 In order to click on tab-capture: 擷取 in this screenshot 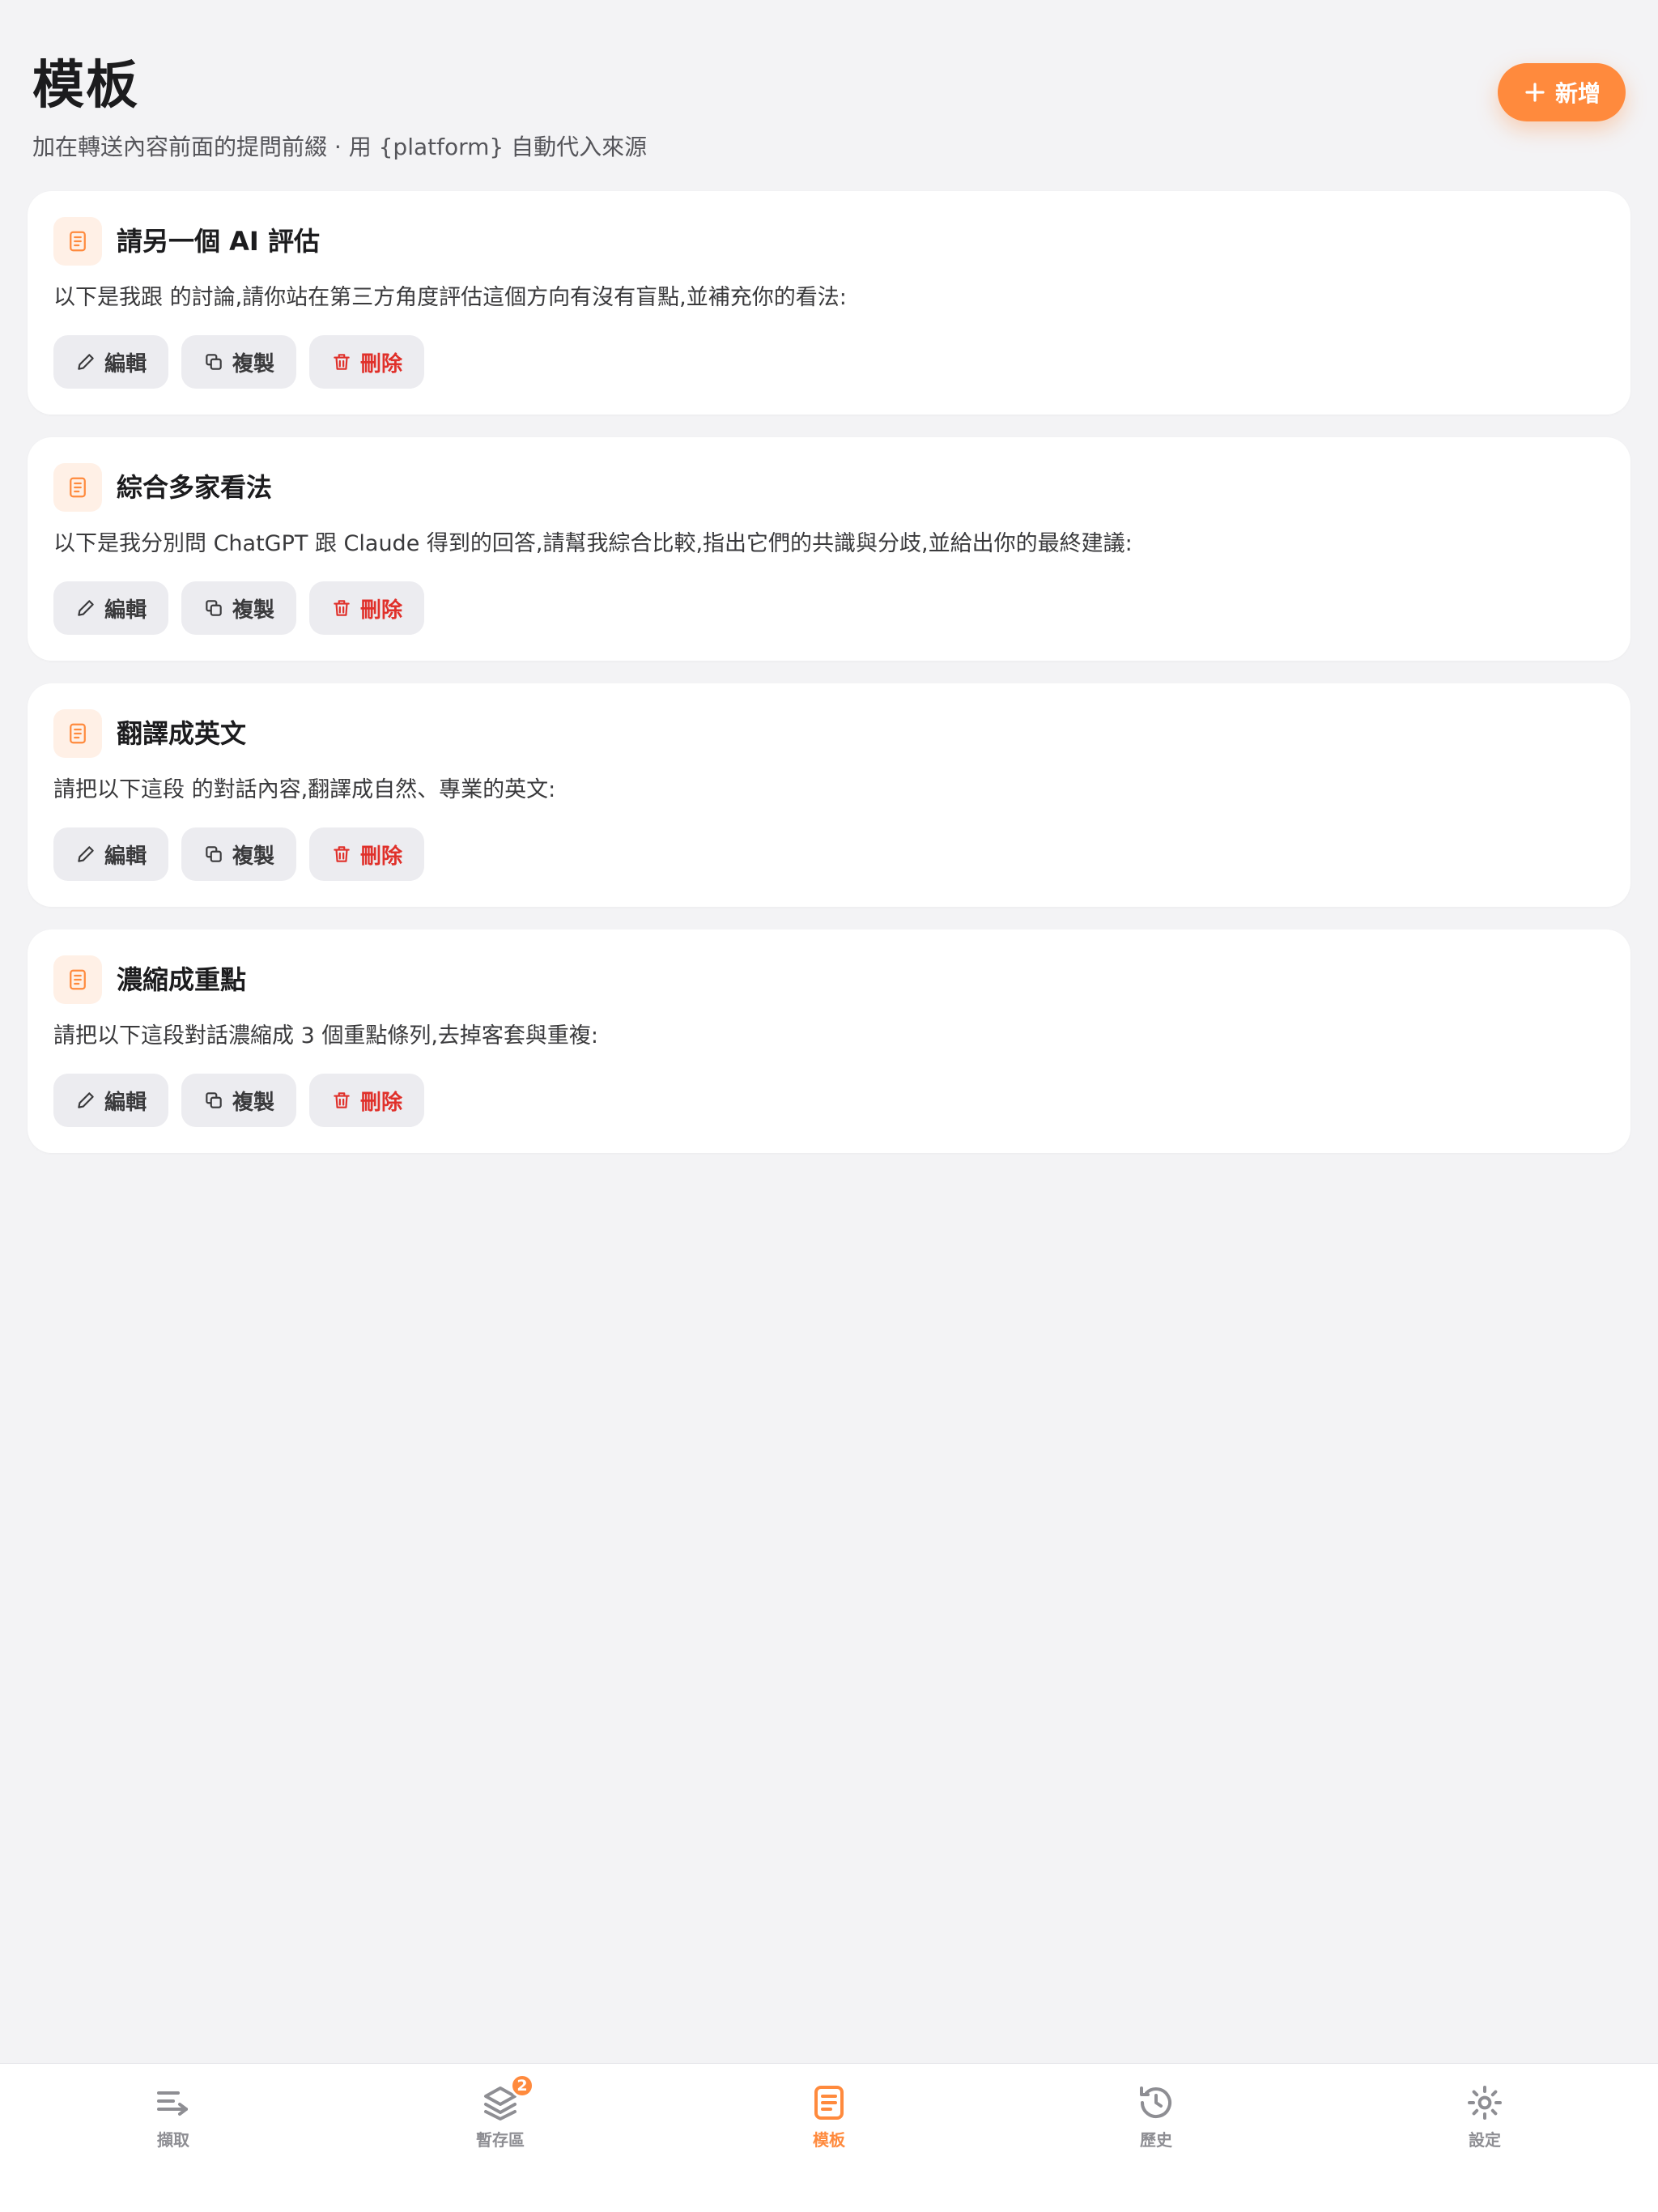, I will do `click(173, 2136)`.